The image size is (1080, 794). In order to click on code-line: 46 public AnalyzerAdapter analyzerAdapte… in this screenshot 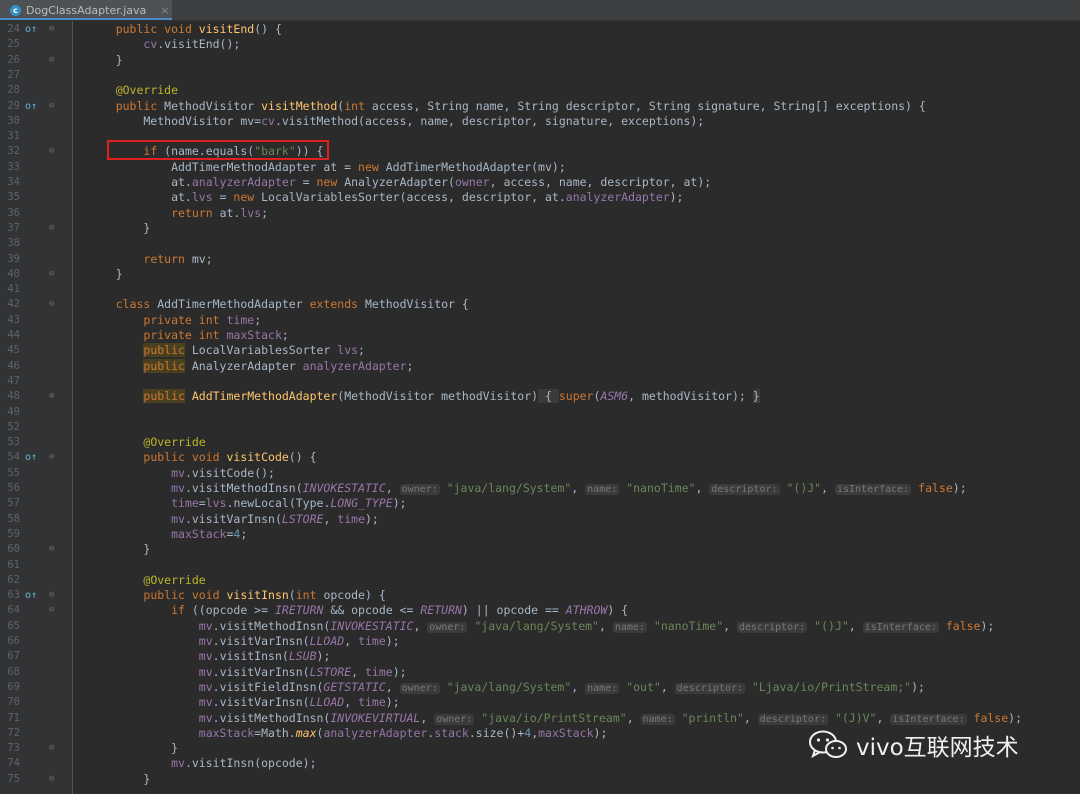, I will do `click(540, 366)`.